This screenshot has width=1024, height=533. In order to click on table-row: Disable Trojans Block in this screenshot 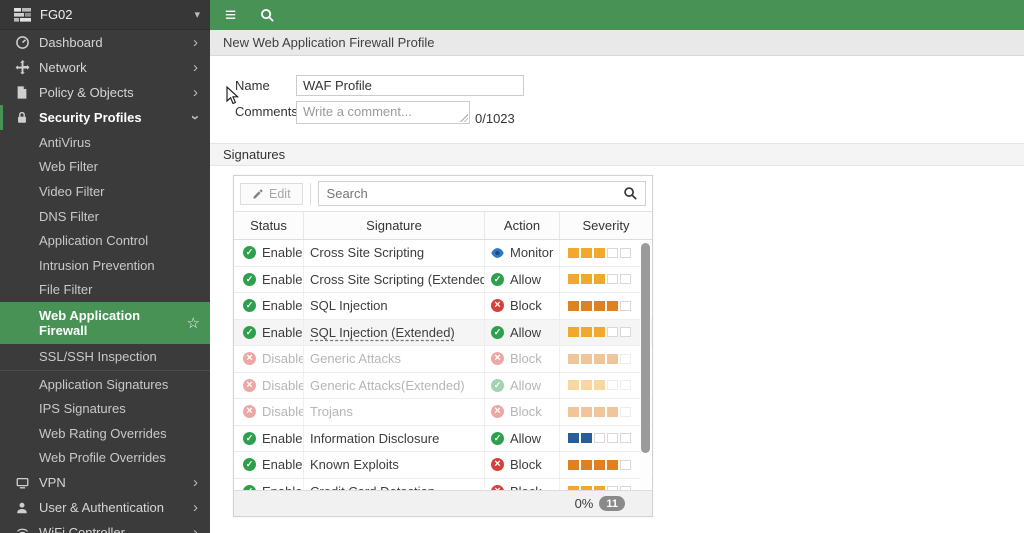, I will do `click(443, 412)`.